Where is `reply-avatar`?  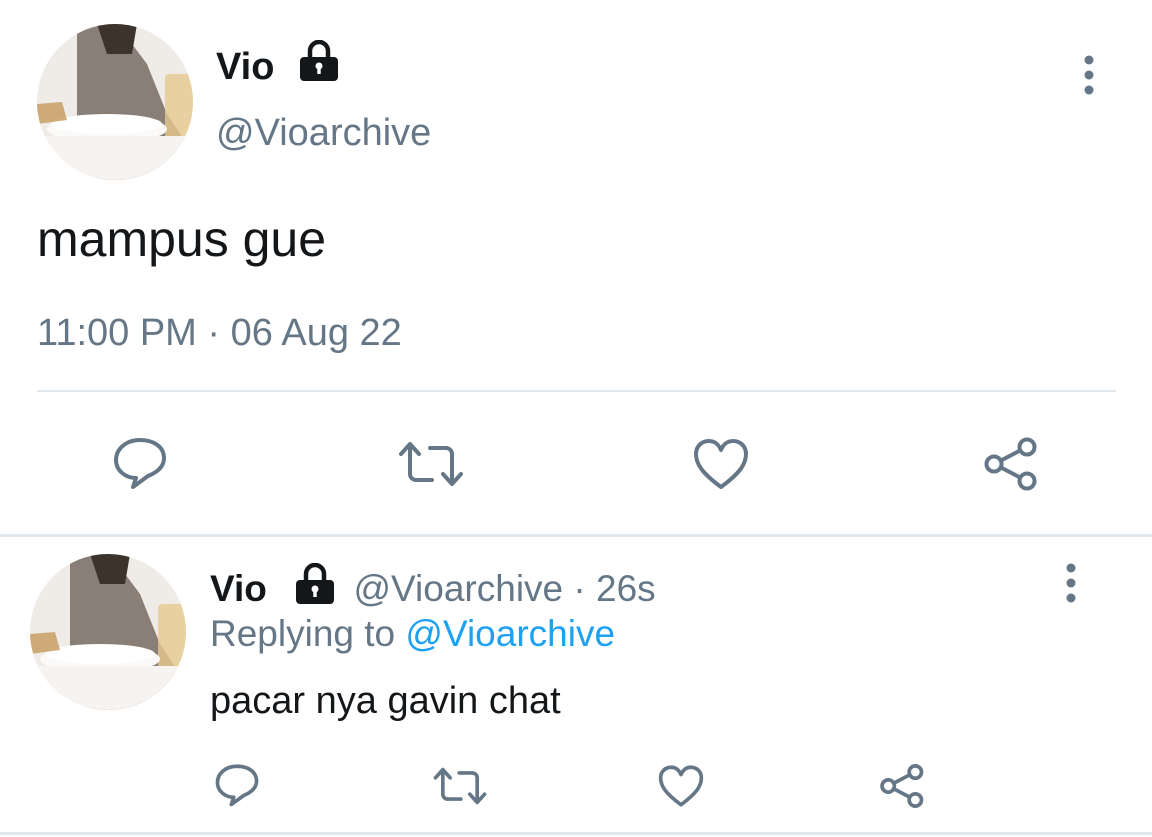
reply-avatar is located at coordinates (108, 632).